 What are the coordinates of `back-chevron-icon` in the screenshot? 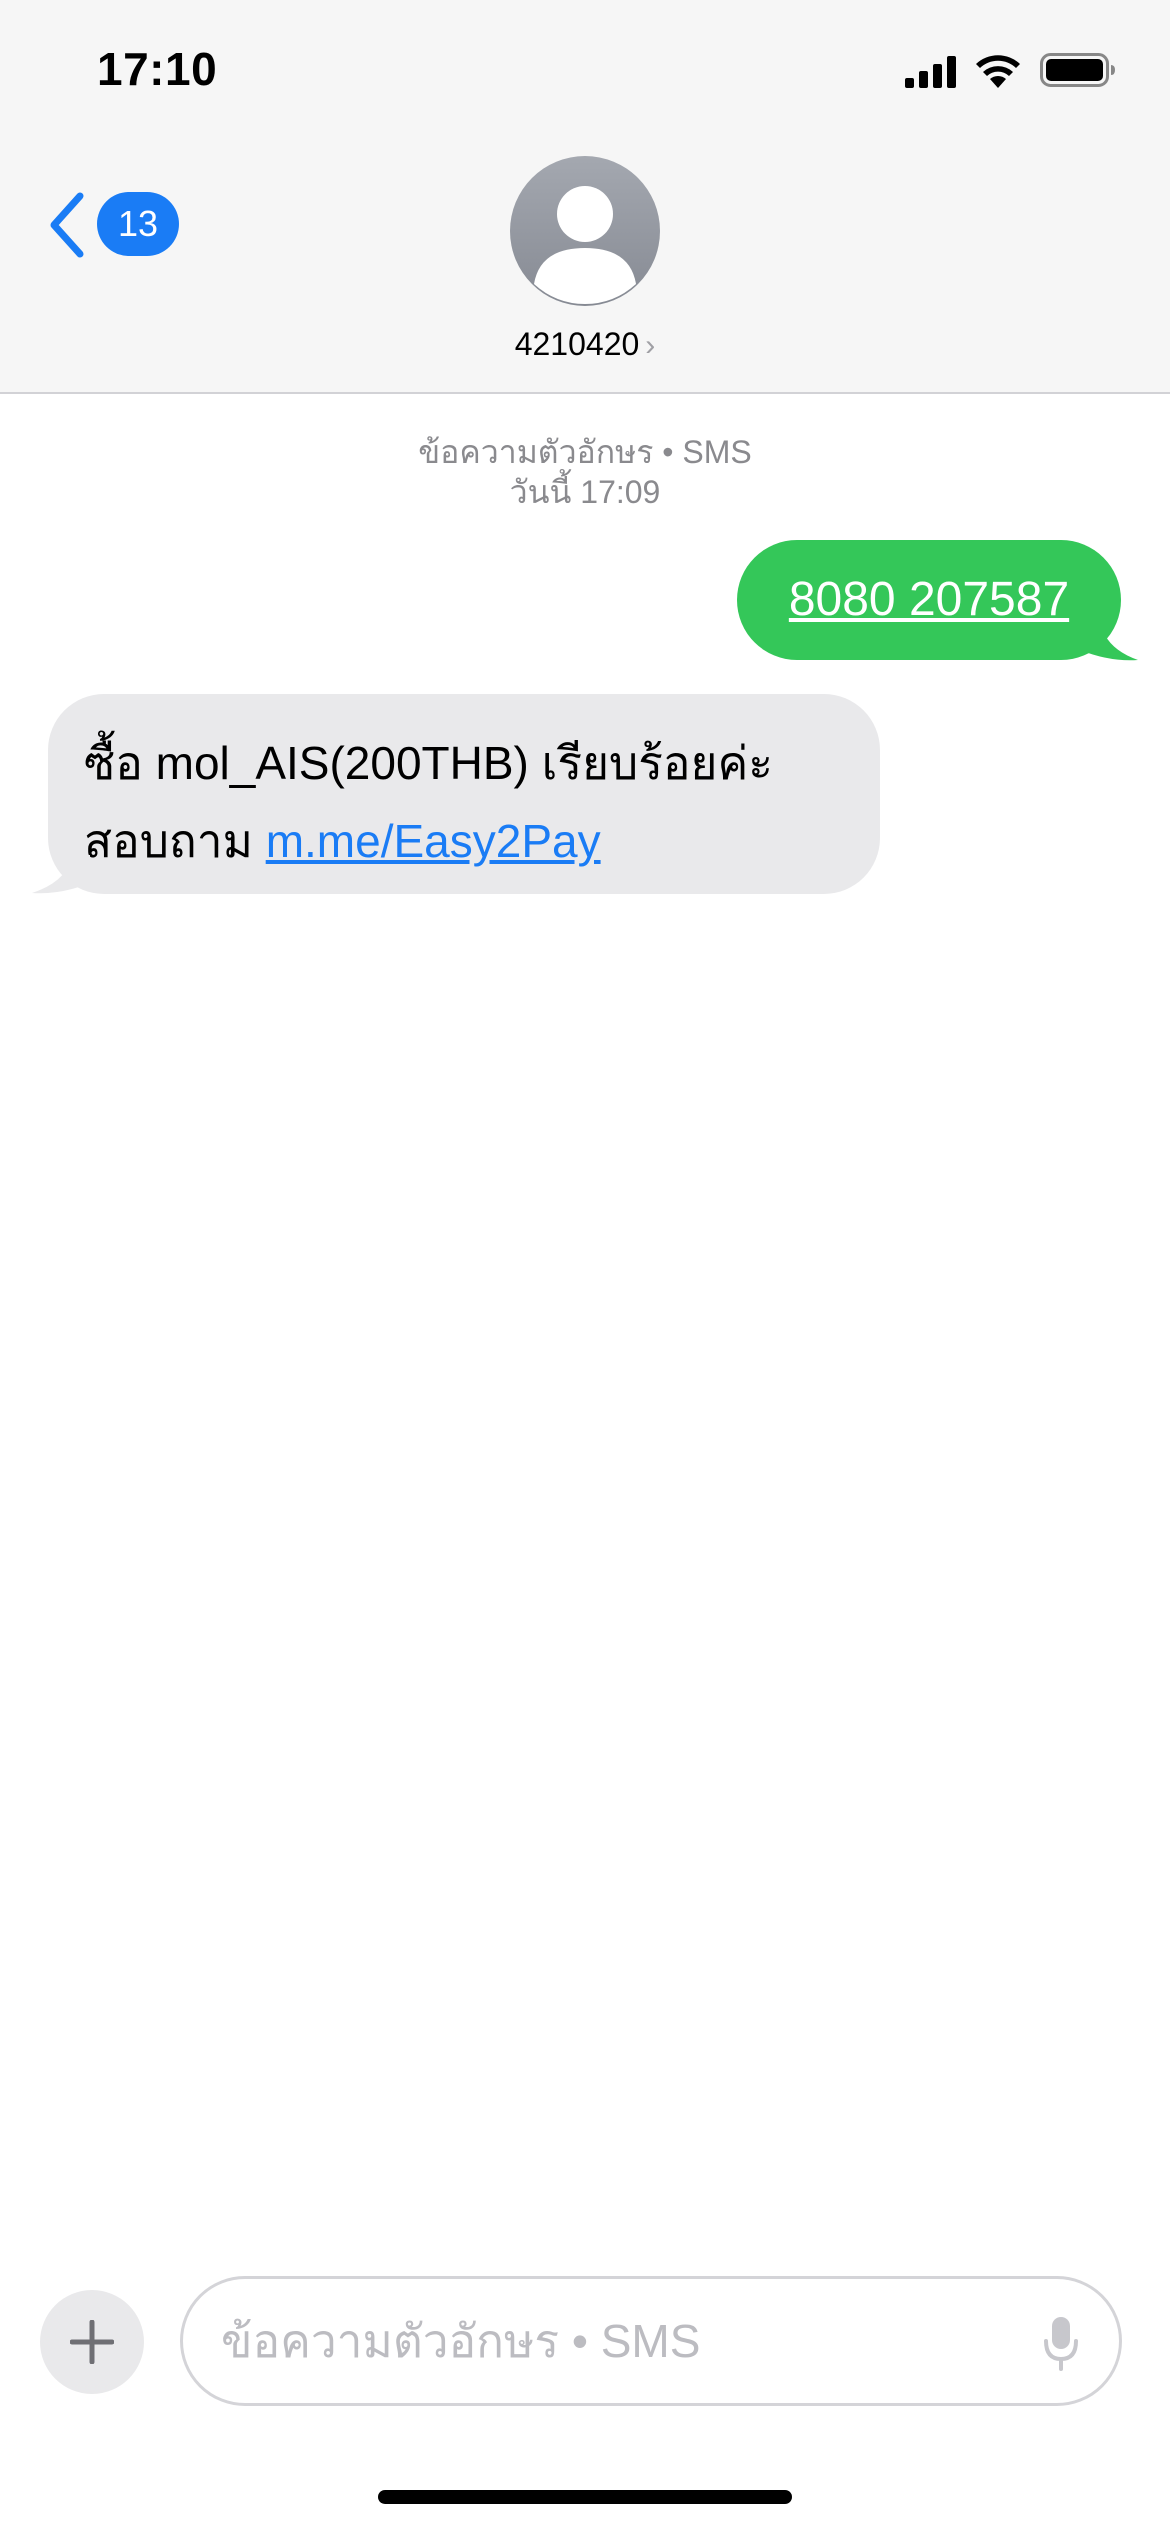 It's located at (68, 225).